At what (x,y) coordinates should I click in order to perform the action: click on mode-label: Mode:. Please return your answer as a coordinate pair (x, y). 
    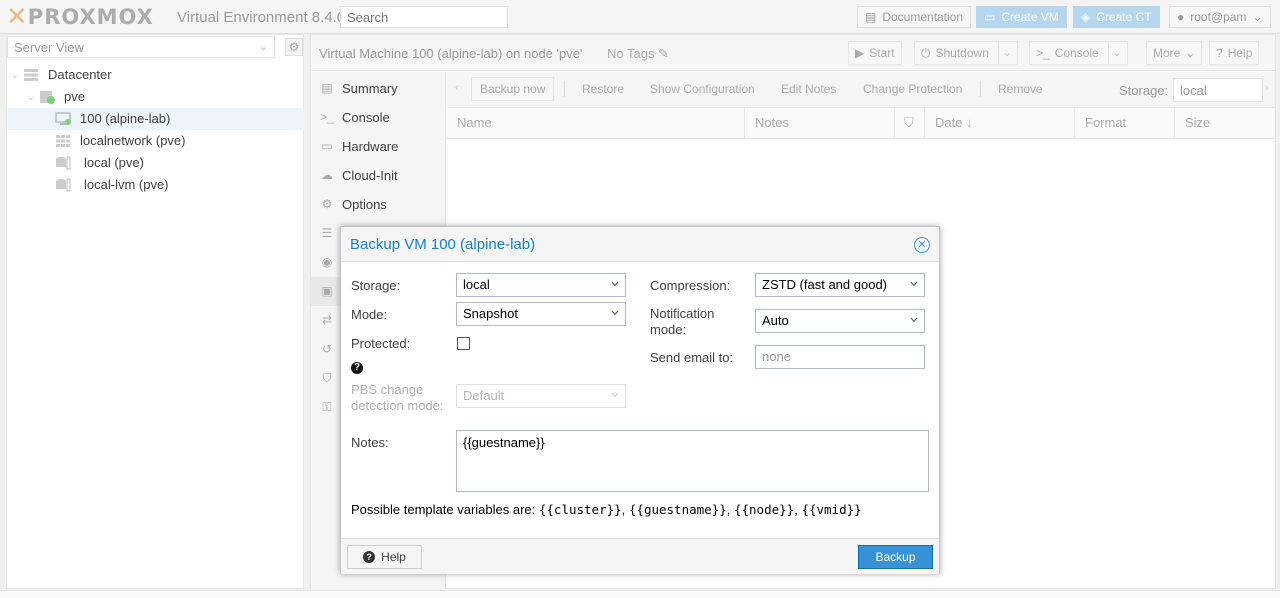
    Looking at the image, I should click on (369, 314).